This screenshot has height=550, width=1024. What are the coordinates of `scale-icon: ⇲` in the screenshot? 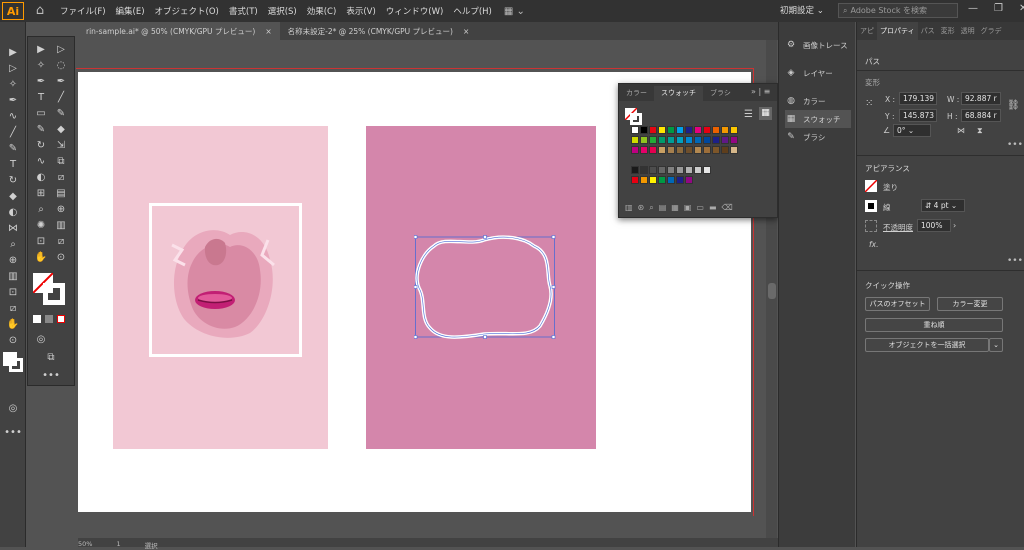 It's located at (61, 146).